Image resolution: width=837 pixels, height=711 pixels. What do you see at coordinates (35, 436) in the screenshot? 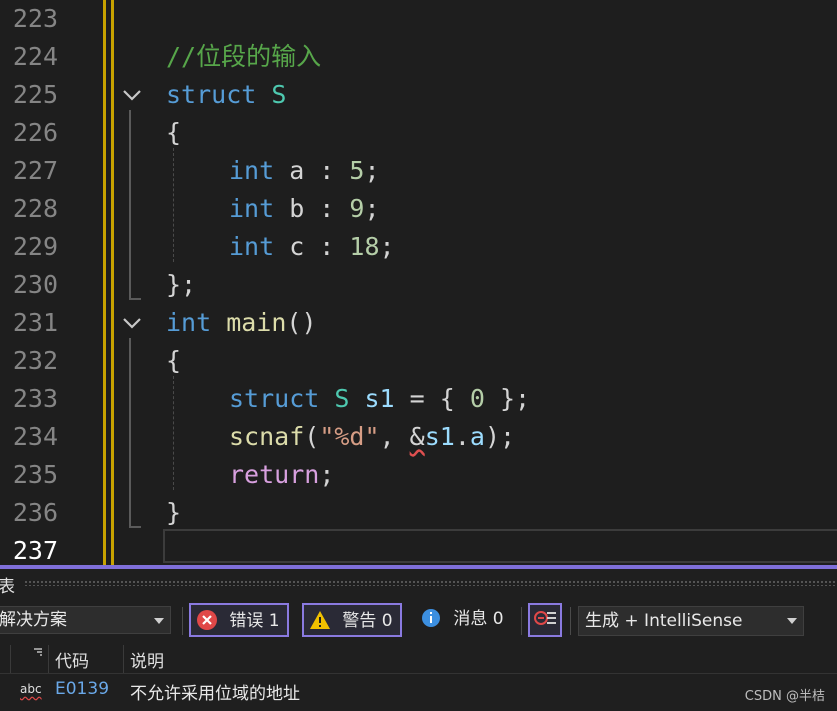
I see `line-number: 234` at bounding box center [35, 436].